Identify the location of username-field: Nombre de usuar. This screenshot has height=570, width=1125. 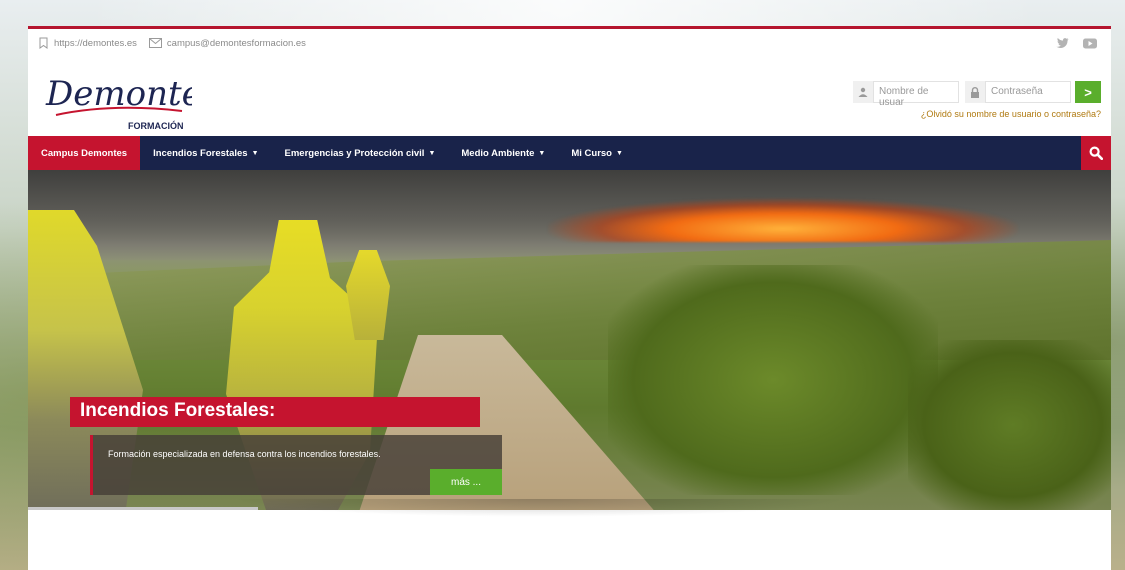
(906, 94).